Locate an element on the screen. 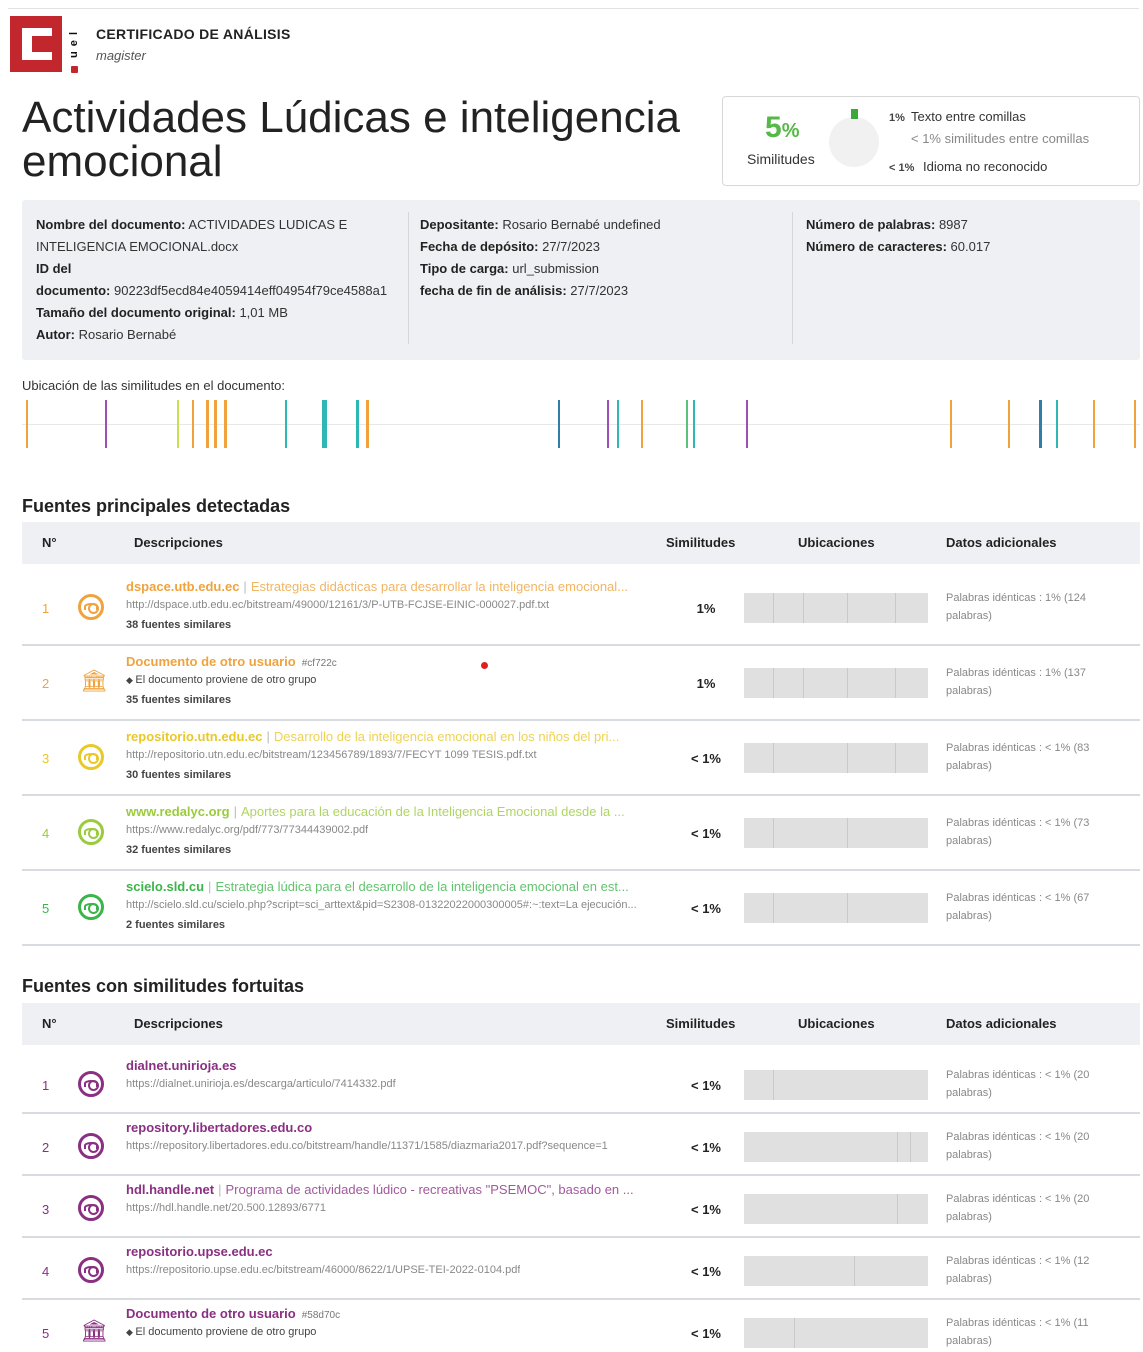 The height and width of the screenshot is (1352, 1143). source-description: Documento de otro usuario #cf722c is located at coordinates (231, 661).